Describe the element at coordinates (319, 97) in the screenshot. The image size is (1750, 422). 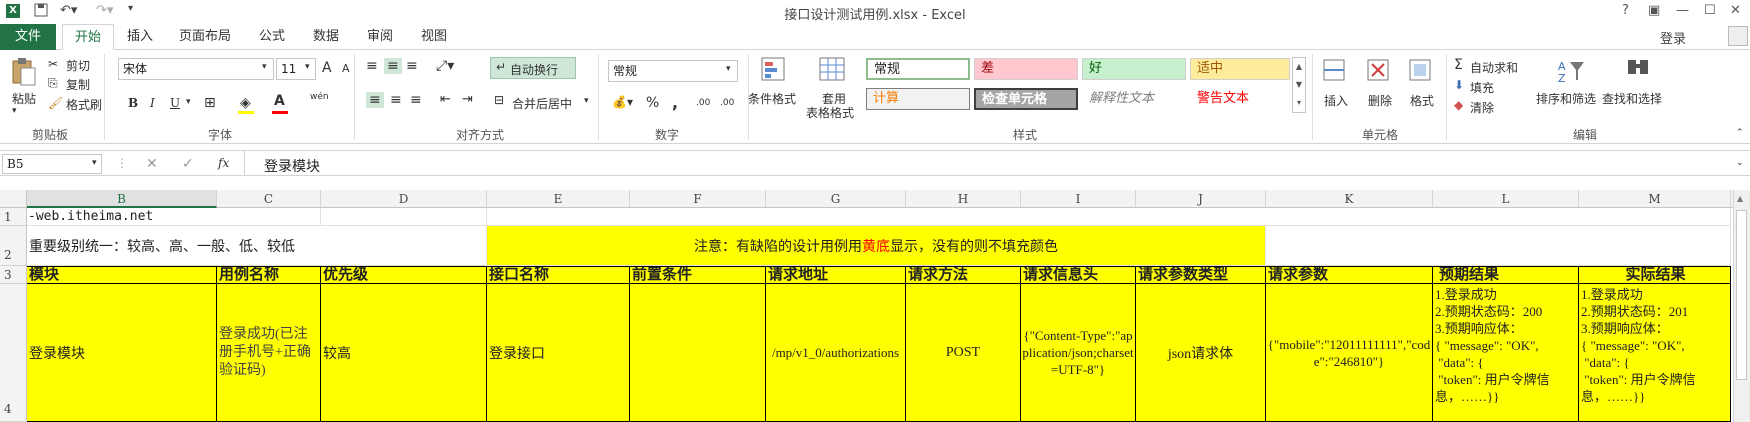
I see `phonetic-guide-icon: wén` at that location.